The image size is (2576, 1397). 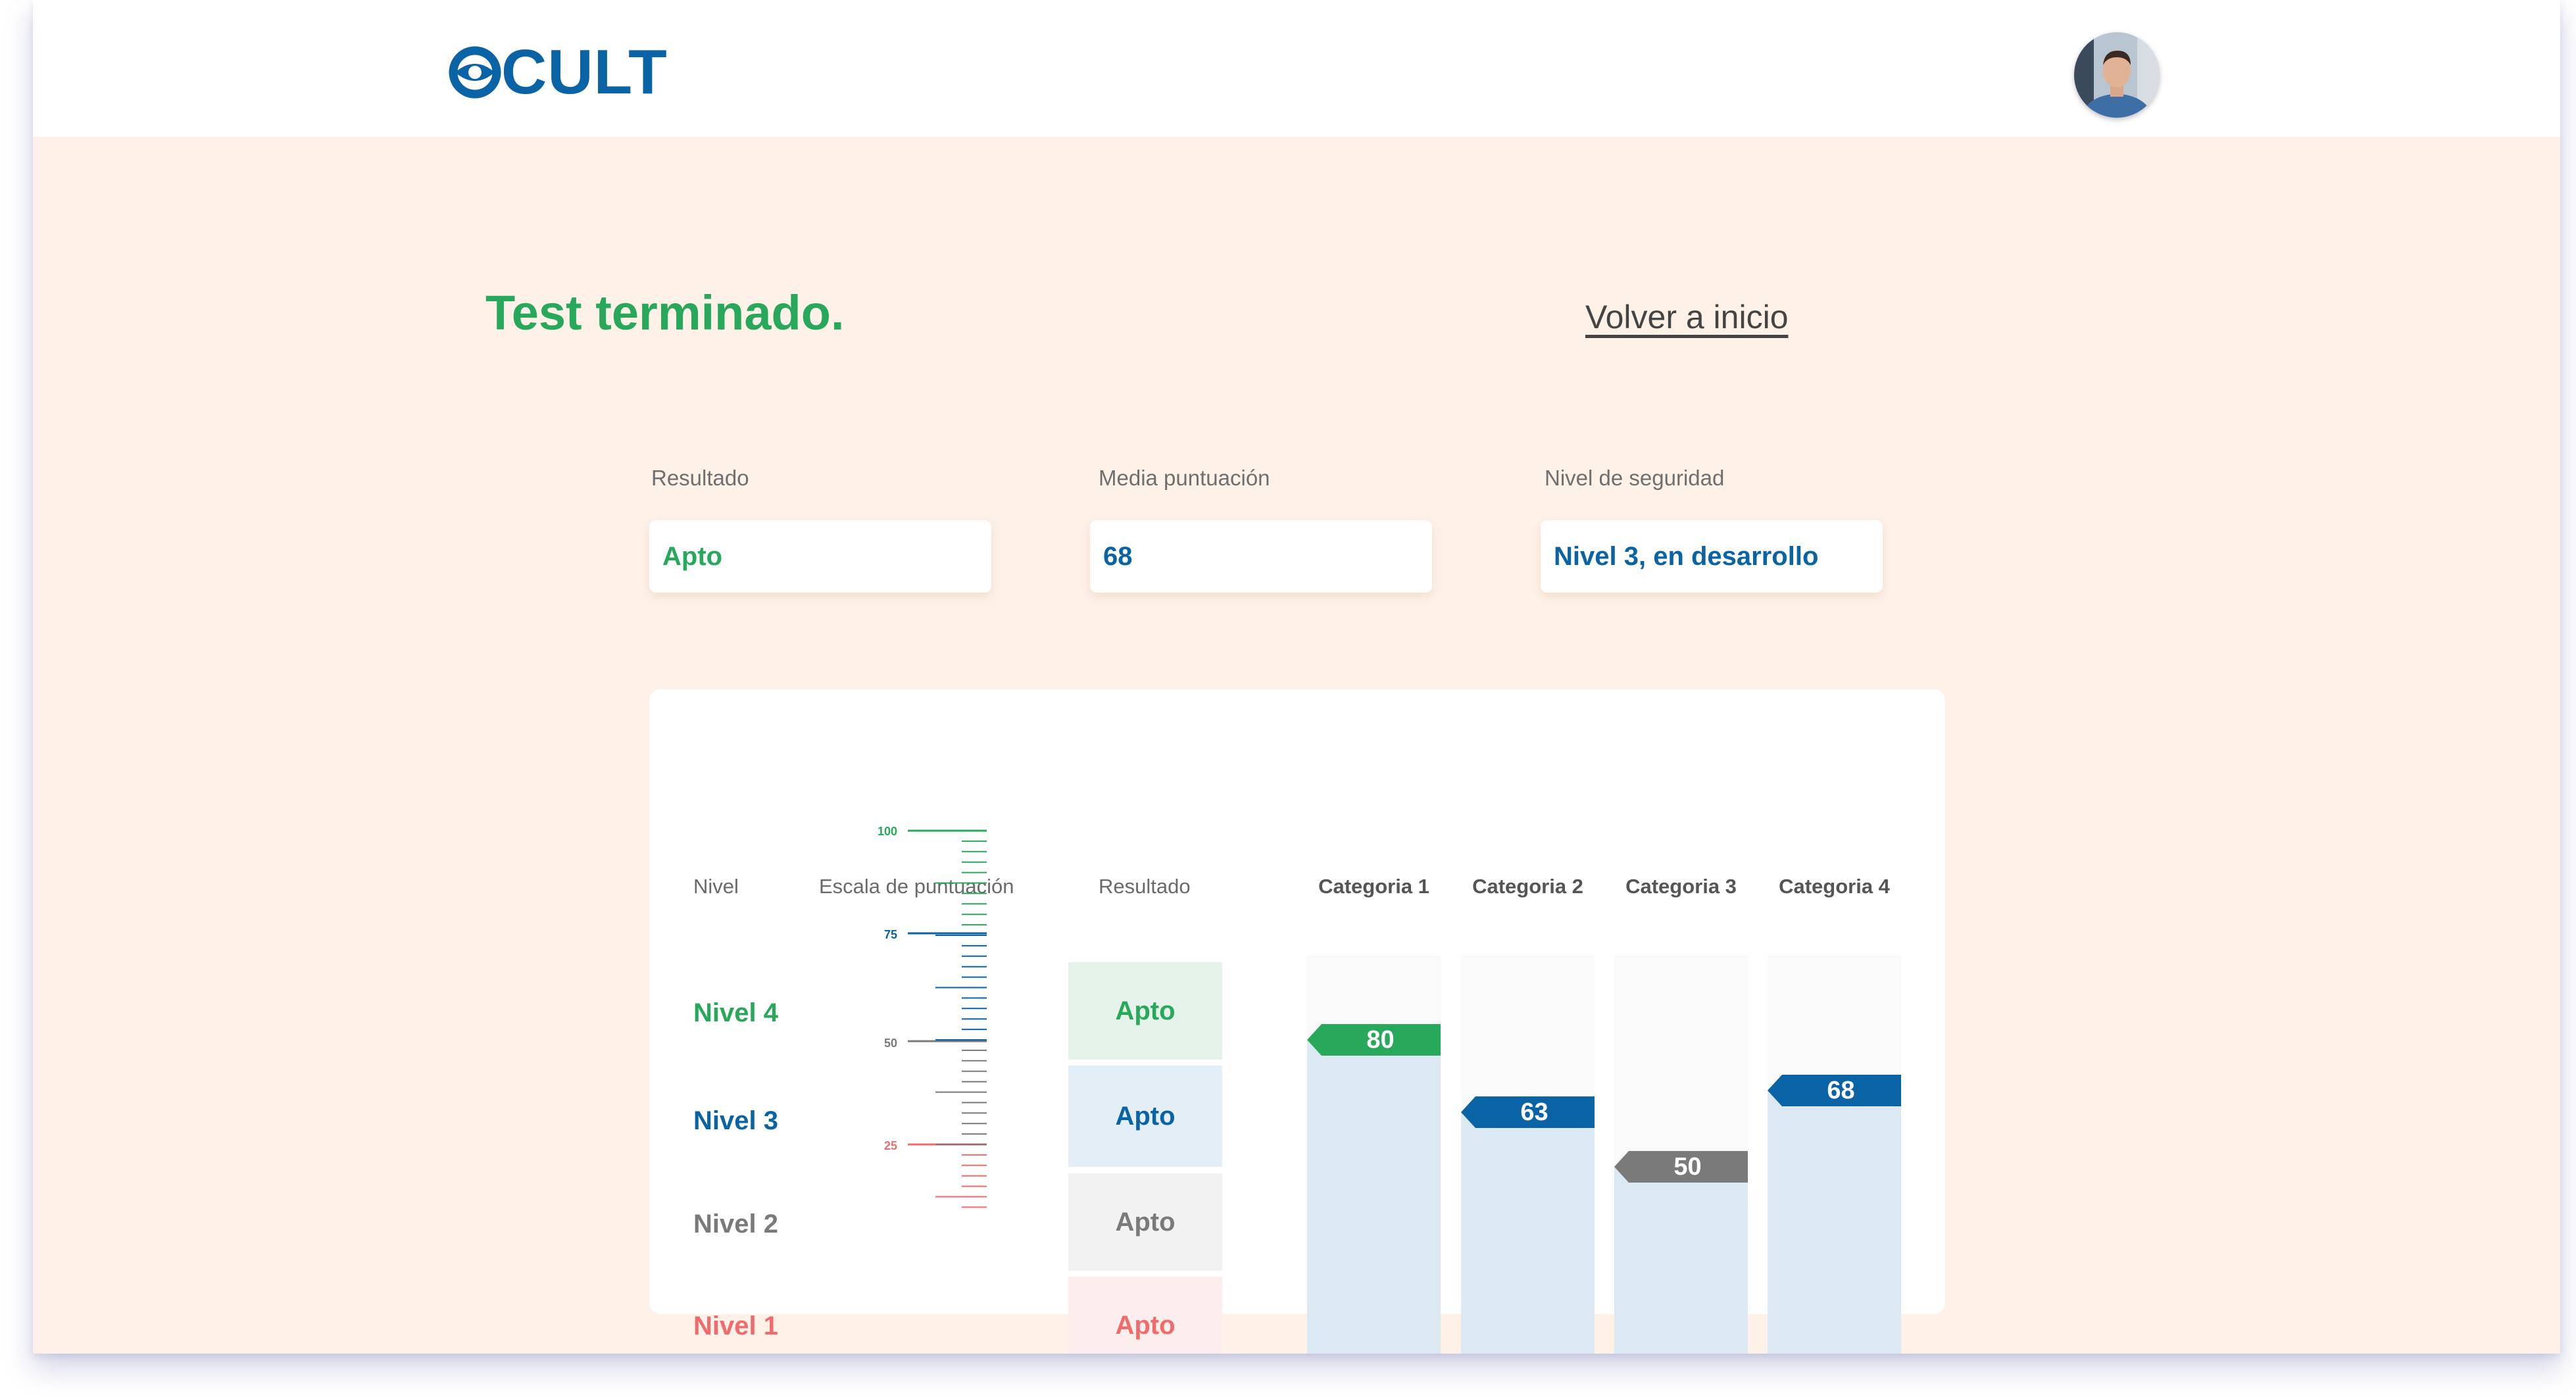 What do you see at coordinates (1373, 886) in the screenshot?
I see `category-header: Categoria 1` at bounding box center [1373, 886].